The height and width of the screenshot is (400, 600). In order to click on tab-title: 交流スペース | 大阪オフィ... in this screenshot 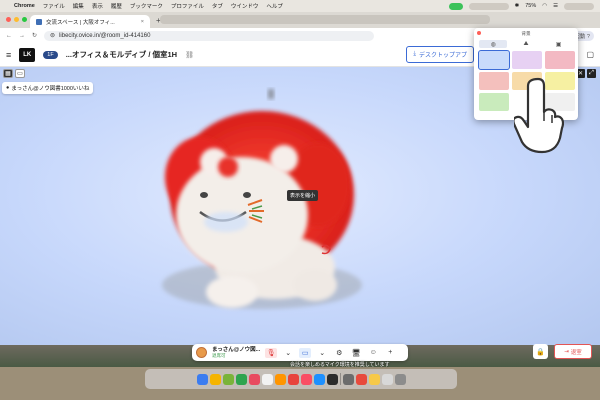, I will do `click(80, 22)`.